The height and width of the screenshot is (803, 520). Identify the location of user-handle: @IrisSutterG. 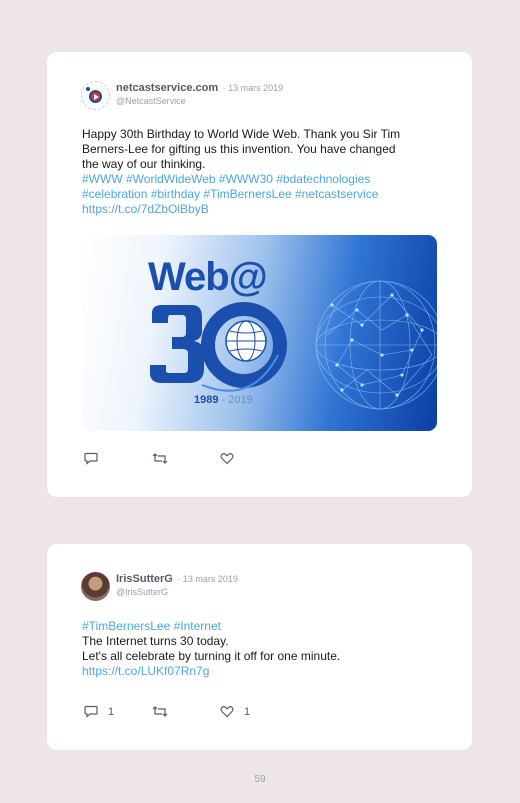
(177, 592).